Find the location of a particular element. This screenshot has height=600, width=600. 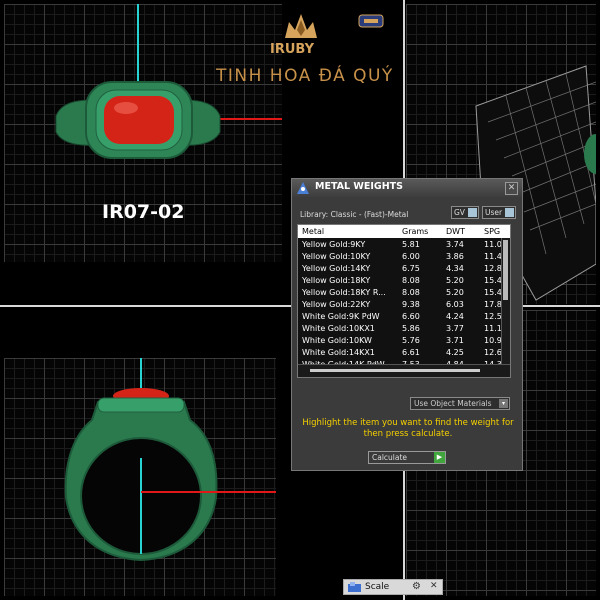

scale-icon is located at coordinates (354, 587).